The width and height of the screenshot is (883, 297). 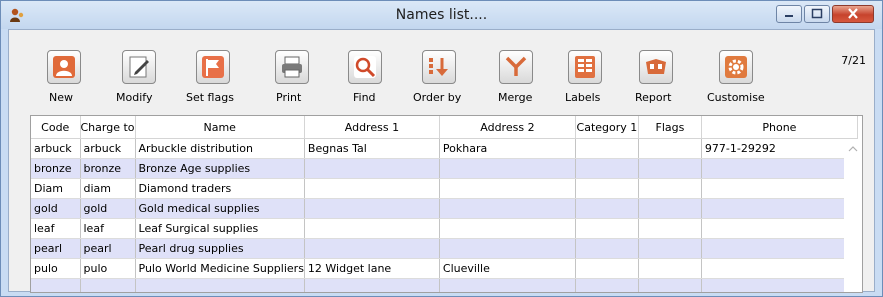 I want to click on window-controls, so click(x=824, y=14).